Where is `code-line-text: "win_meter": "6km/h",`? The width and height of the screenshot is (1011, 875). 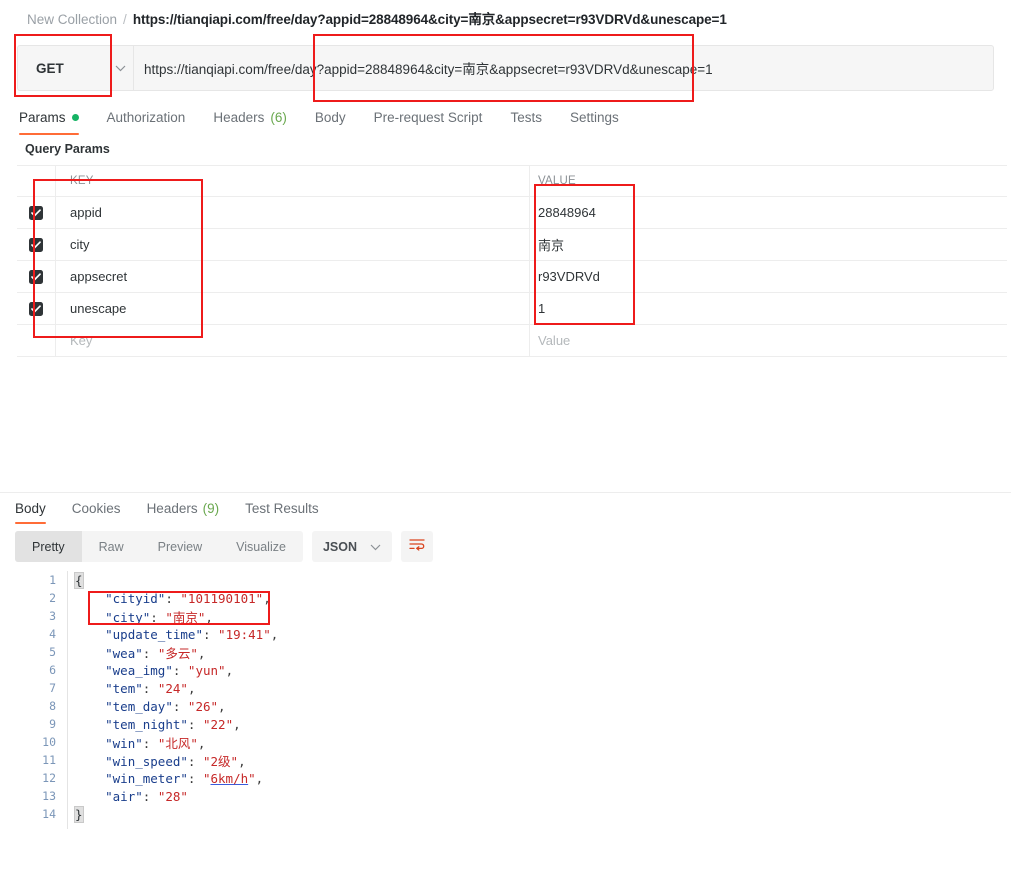
code-line-text: "win_meter": "6km/h", is located at coordinates (184, 778).